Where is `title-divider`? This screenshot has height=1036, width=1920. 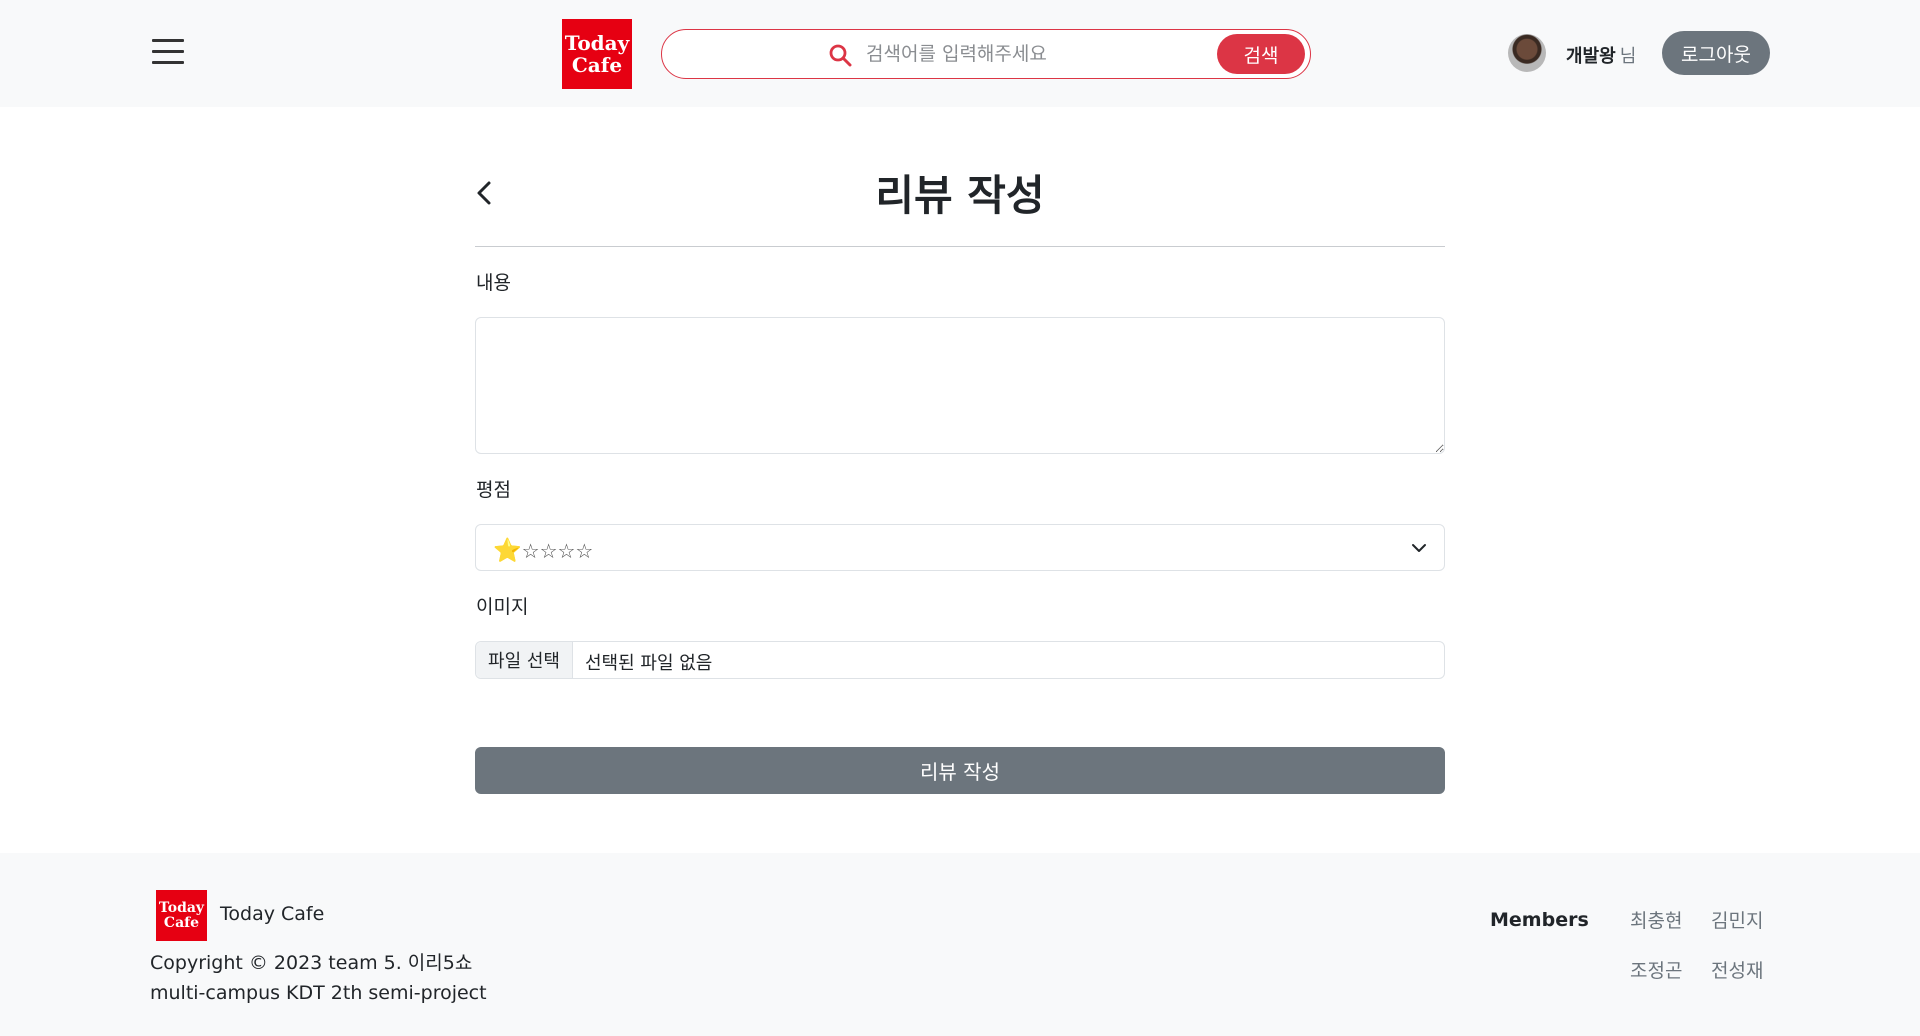
title-divider is located at coordinates (960, 246).